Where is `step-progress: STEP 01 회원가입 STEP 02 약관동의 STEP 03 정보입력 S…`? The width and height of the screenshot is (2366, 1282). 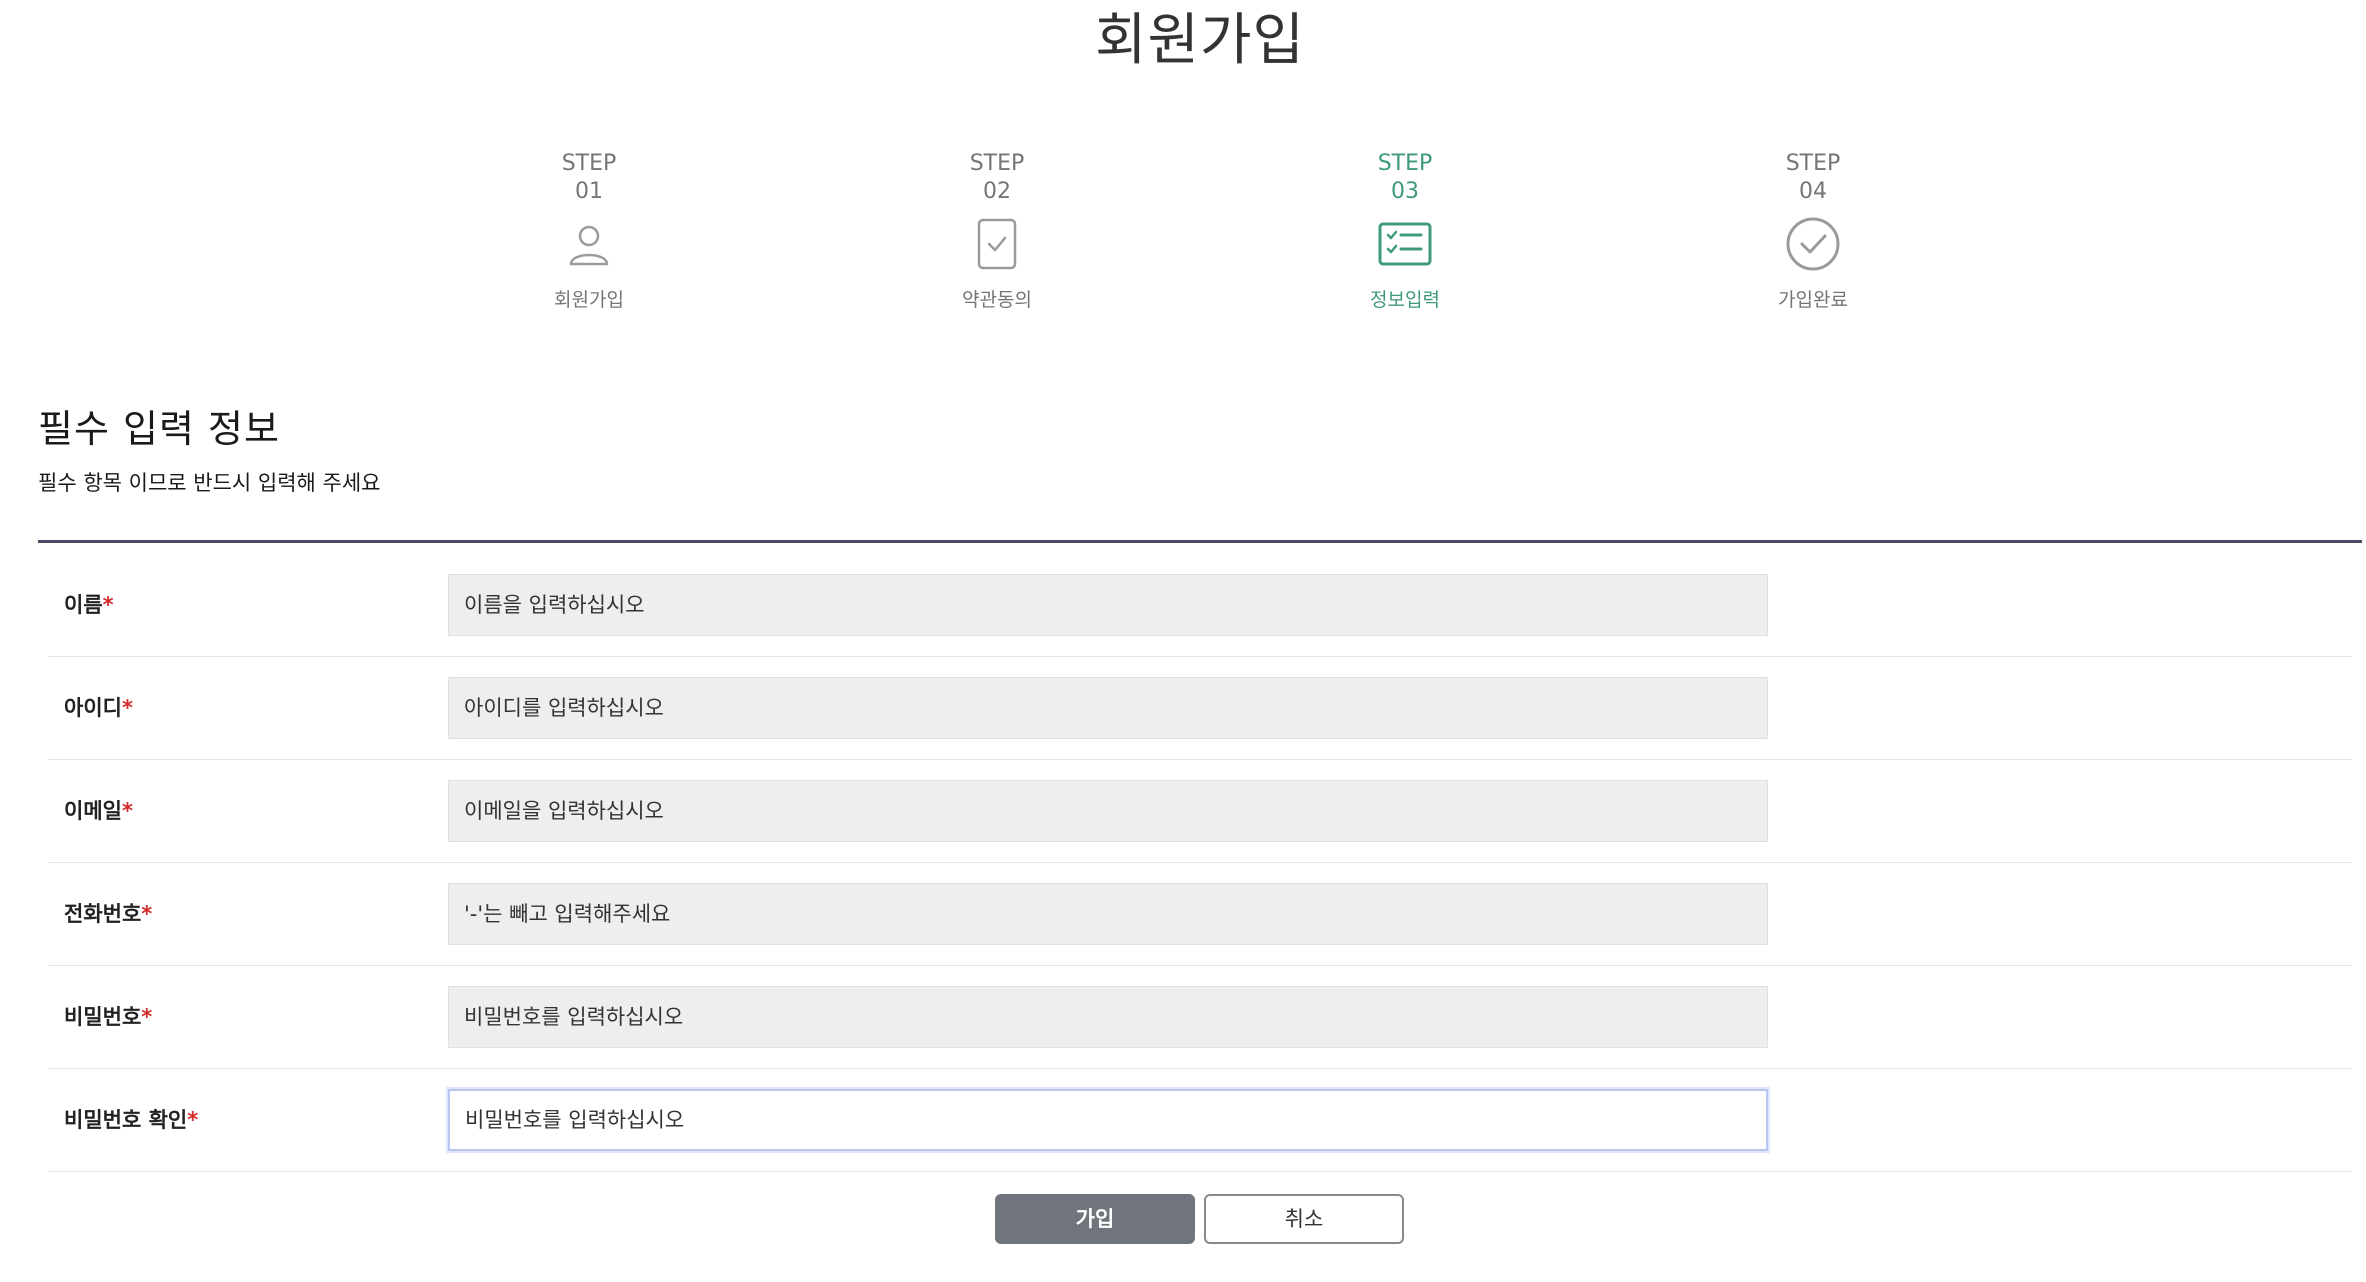 step-progress: STEP 01 회원가입 STEP 02 약관동의 STEP 03 정보입력 S… is located at coordinates (1183, 240).